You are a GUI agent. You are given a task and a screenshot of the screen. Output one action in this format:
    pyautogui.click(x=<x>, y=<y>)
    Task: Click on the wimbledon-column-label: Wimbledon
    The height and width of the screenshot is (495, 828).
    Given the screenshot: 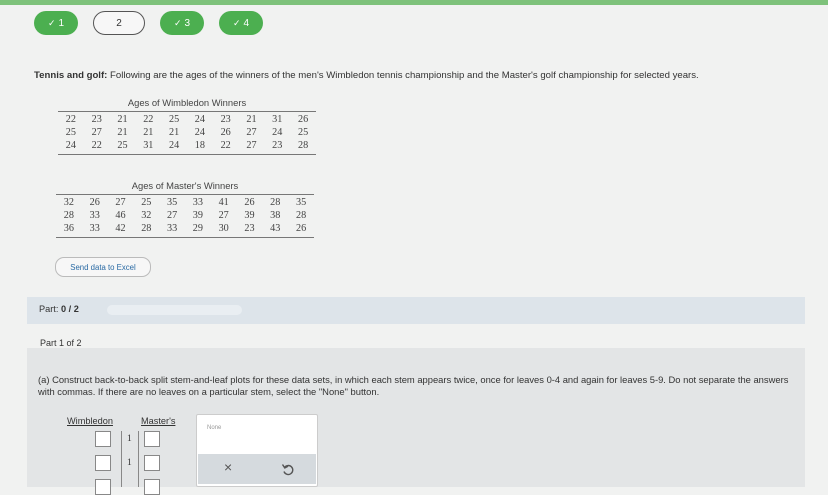 What is the action you would take?
    pyautogui.click(x=90, y=421)
    